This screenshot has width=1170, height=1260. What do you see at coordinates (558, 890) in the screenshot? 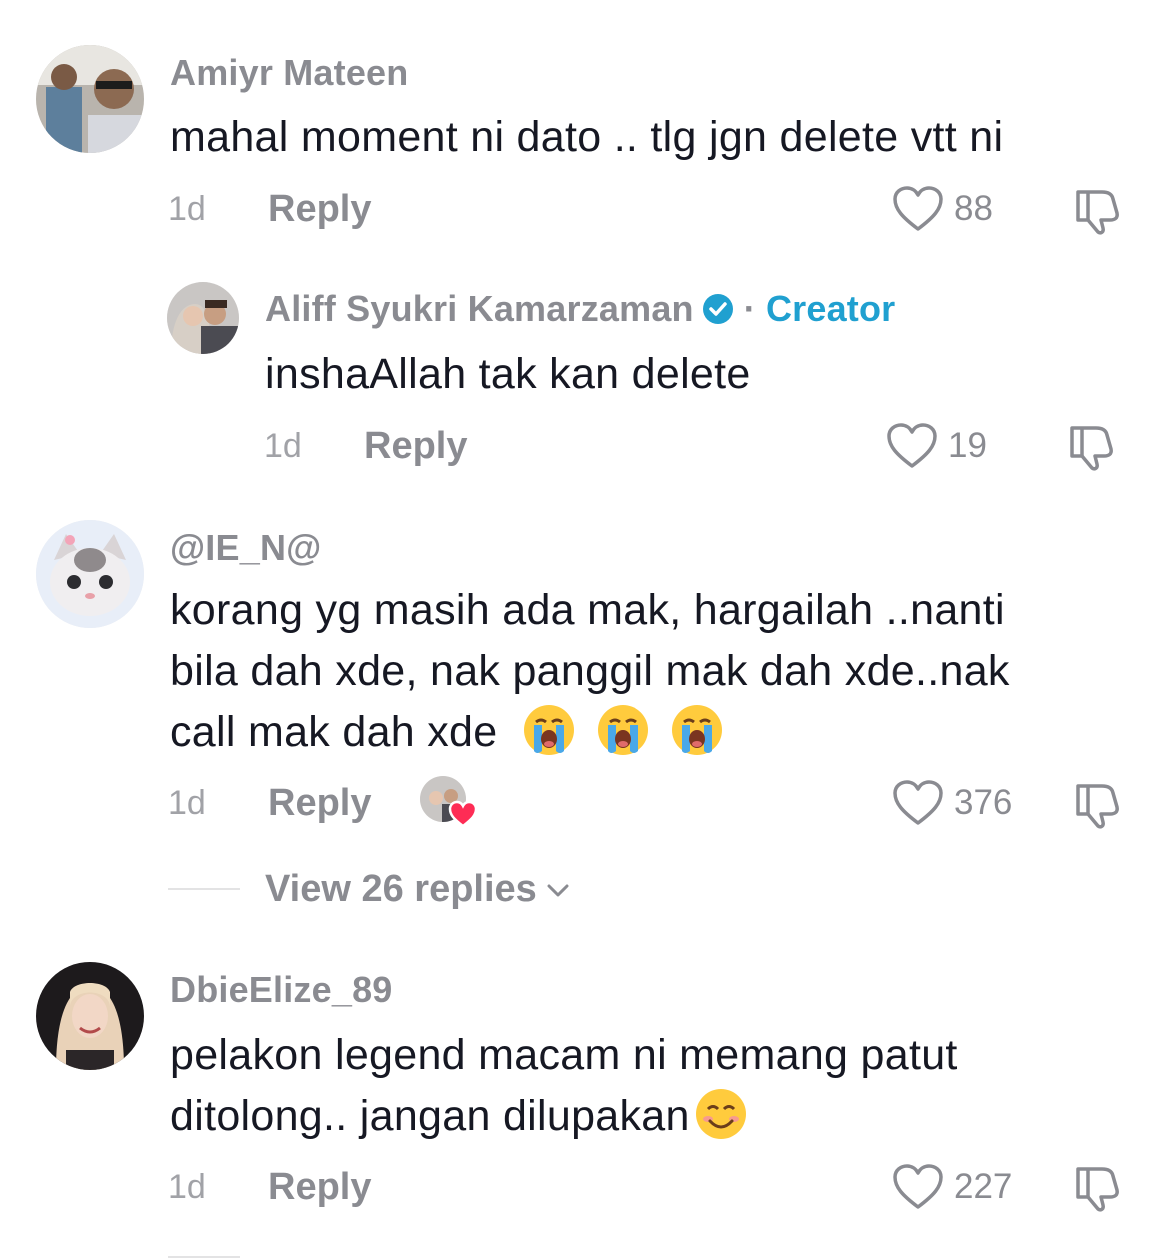
I see `chevron-down-icon` at bounding box center [558, 890].